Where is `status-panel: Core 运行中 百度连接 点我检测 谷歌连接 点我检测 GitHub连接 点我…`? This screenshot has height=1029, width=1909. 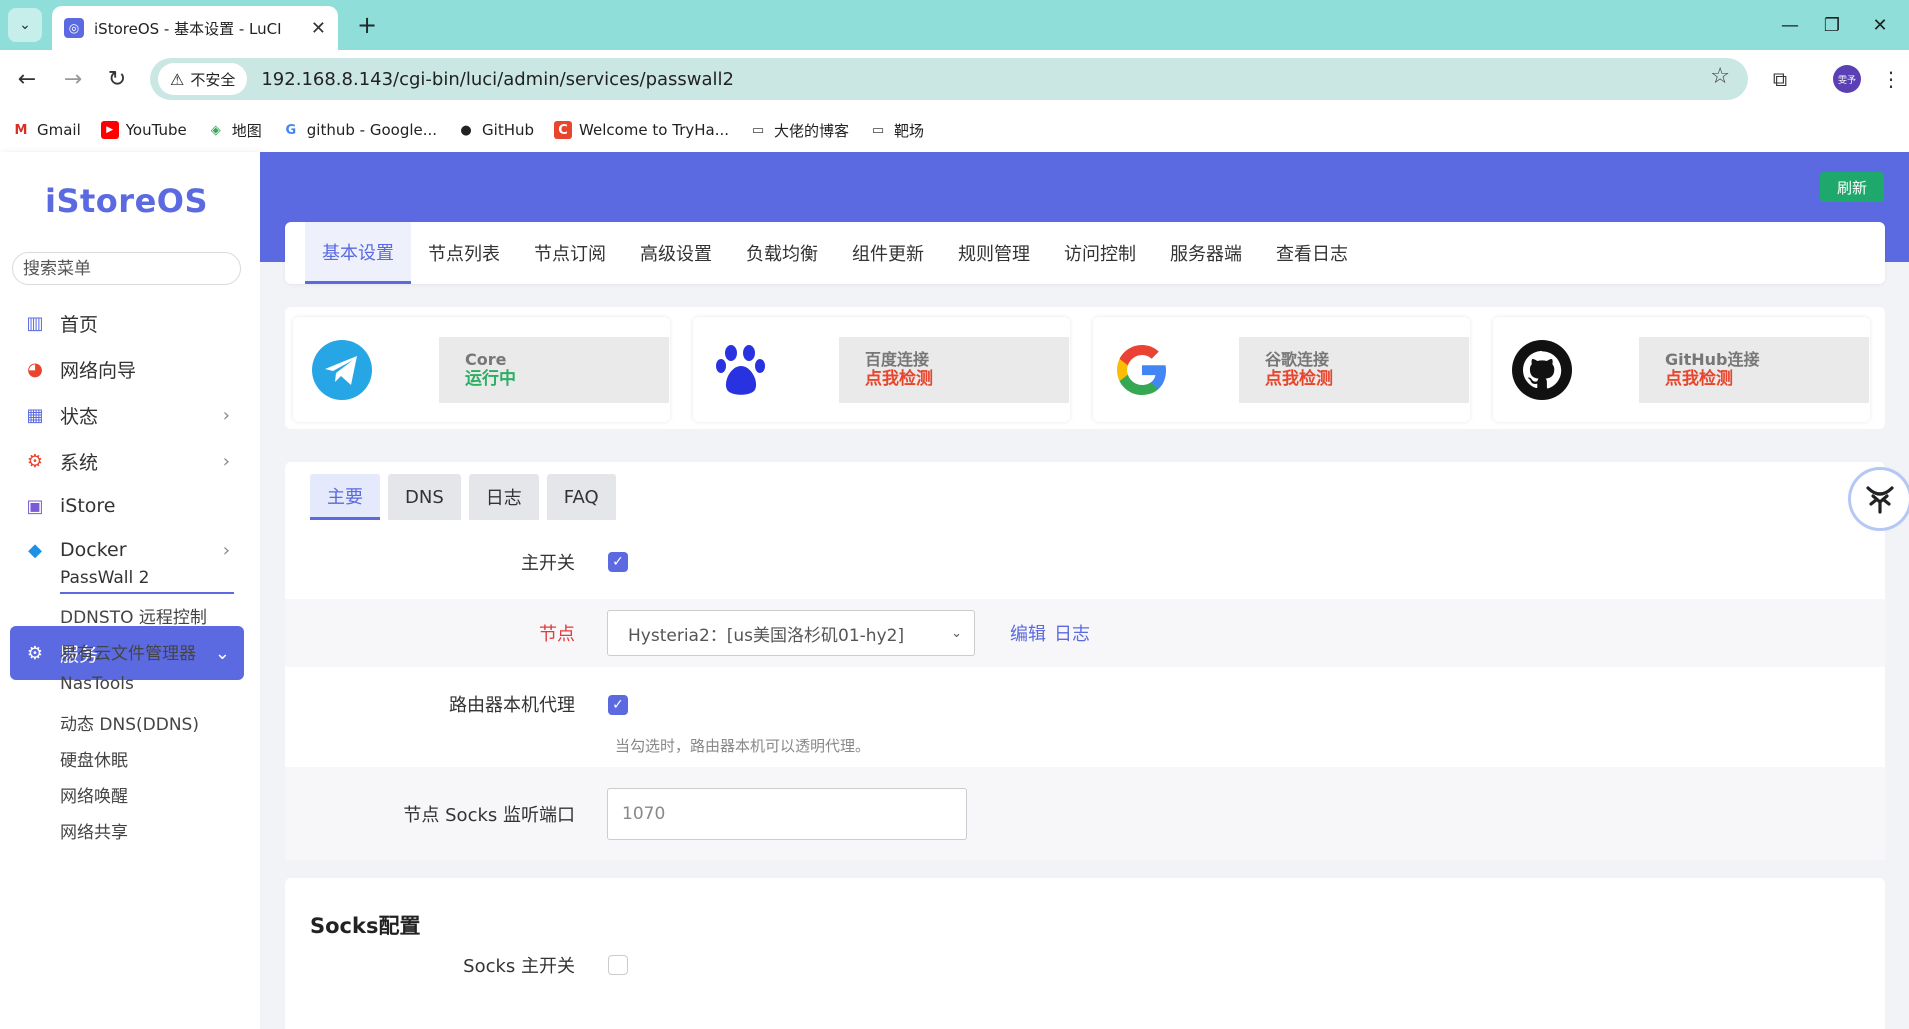
status-panel: Core 运行中 百度连接 点我检测 谷歌连接 点我检测 GitHub连接 点我… is located at coordinates (1085, 368).